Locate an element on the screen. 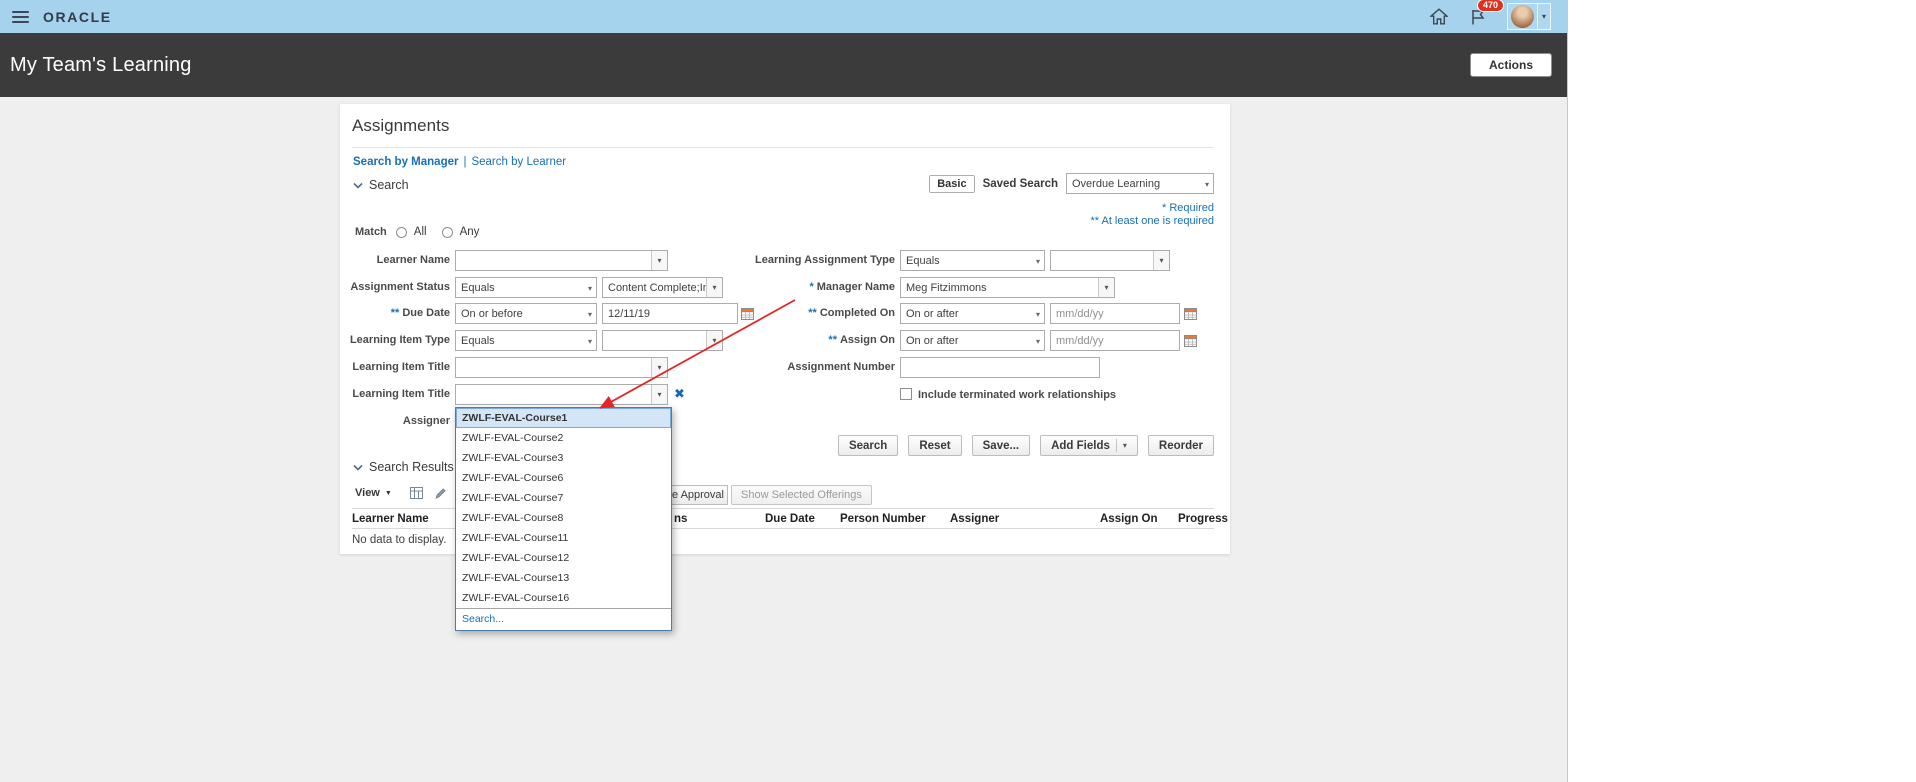  field-label: Learning Assignment Type is located at coordinates (825, 260).